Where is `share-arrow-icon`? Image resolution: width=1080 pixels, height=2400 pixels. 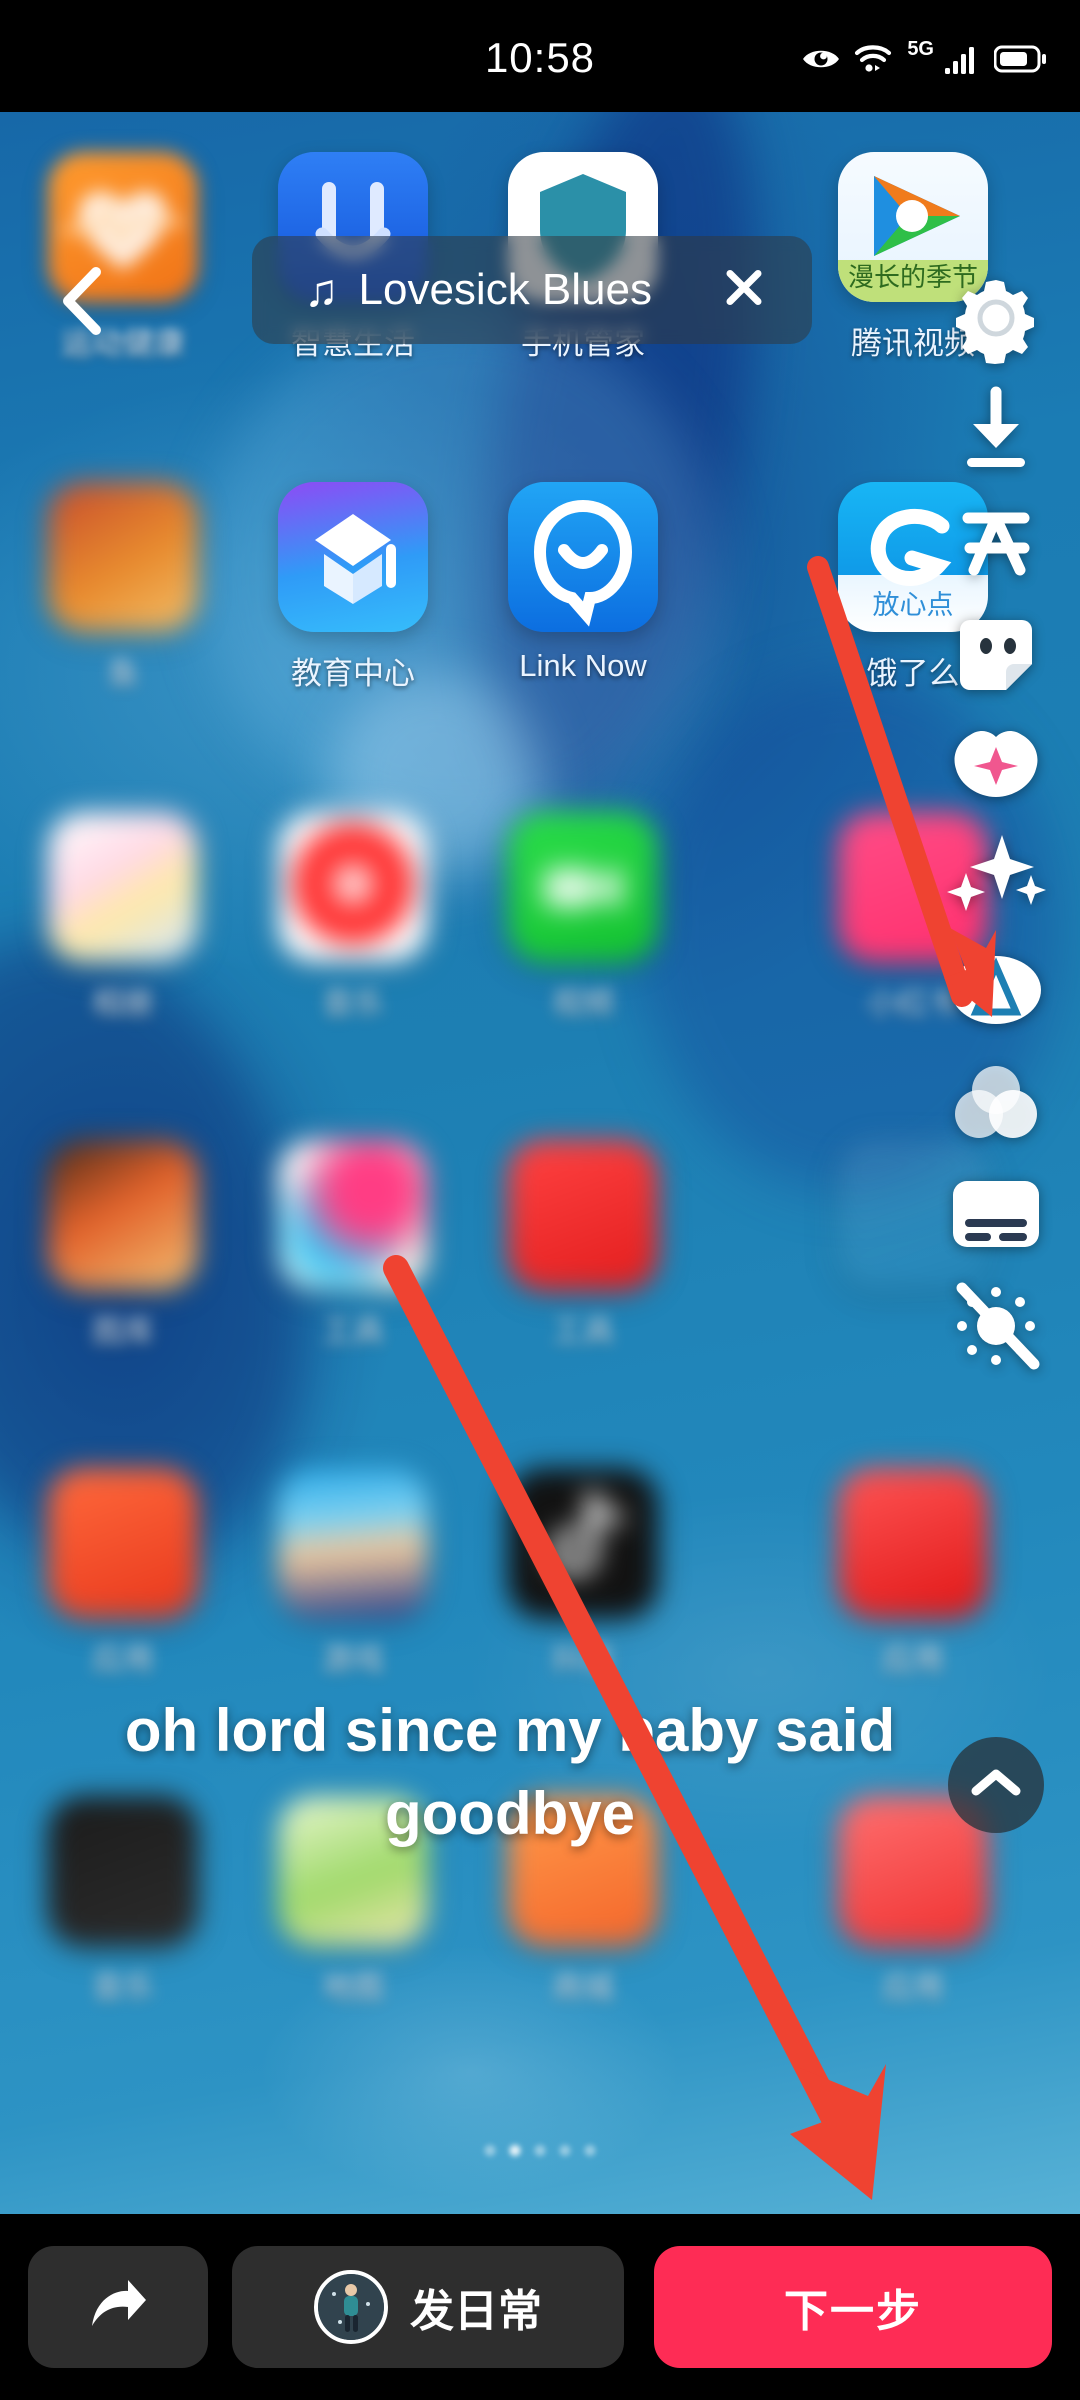 share-arrow-icon is located at coordinates (118, 2307).